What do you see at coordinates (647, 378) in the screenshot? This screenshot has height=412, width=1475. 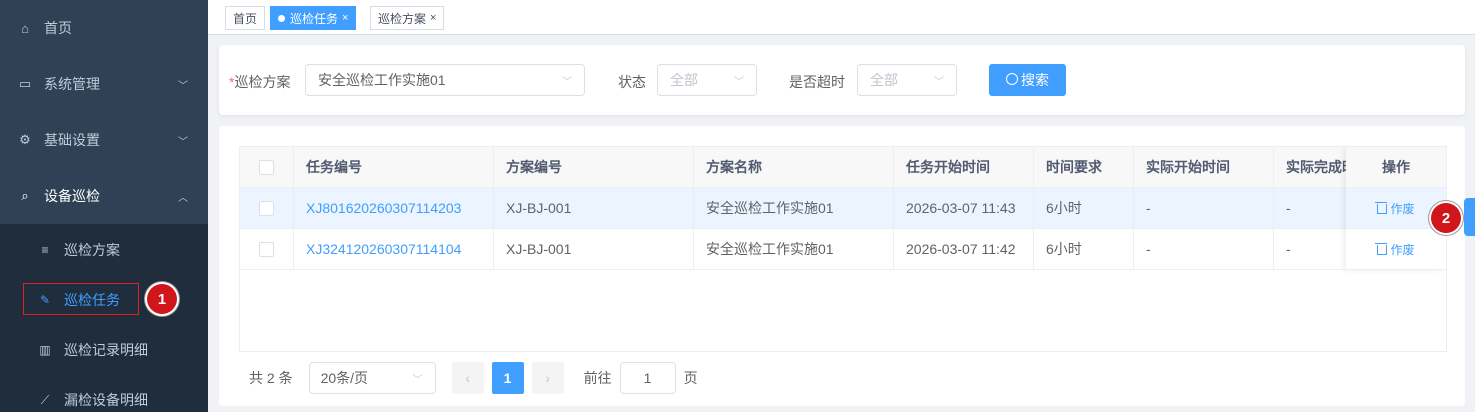 I see `goto-page-input: 1` at bounding box center [647, 378].